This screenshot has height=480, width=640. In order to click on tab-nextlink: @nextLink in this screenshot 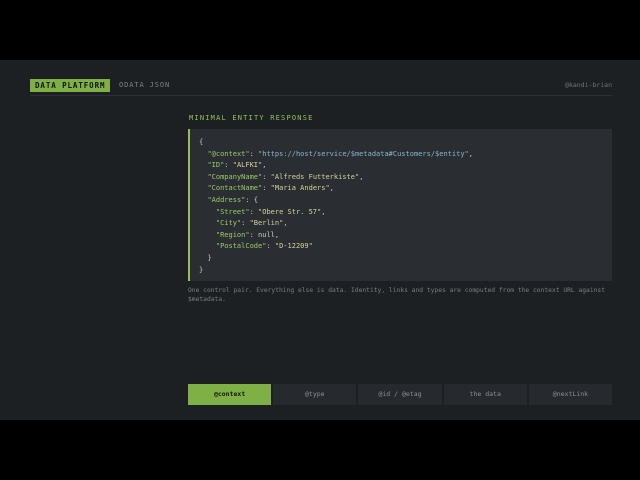, I will do `click(570, 394)`.